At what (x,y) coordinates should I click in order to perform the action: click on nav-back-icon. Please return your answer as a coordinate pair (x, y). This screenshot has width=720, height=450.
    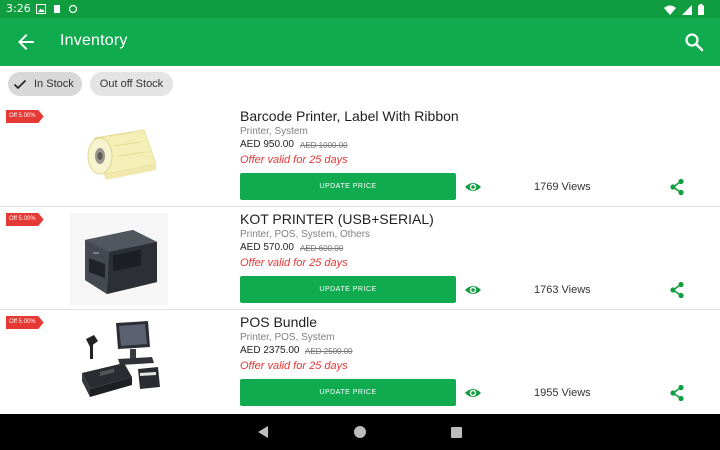
    Looking at the image, I should click on (263, 432).